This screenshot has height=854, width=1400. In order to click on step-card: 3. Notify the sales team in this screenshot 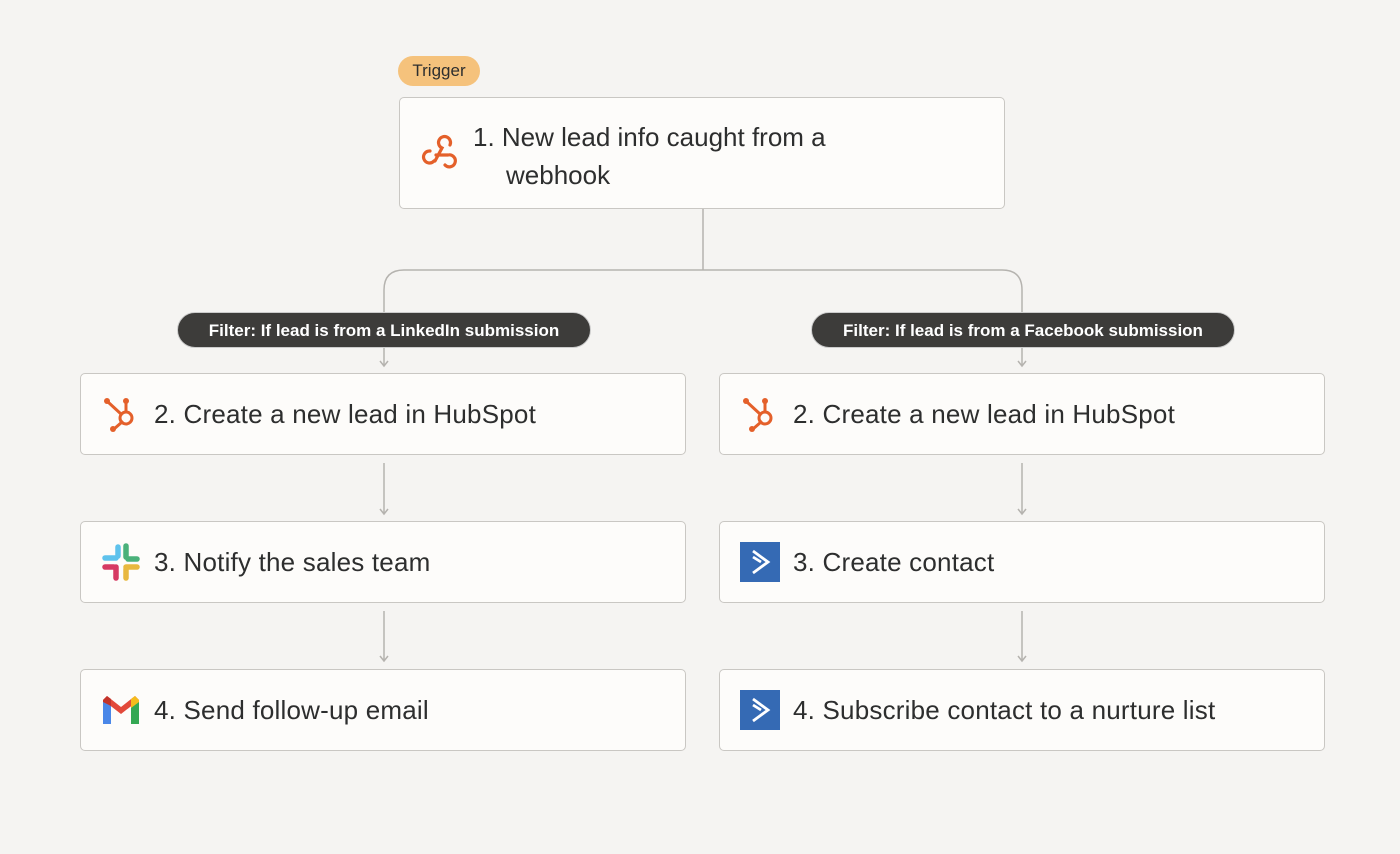, I will do `click(383, 562)`.